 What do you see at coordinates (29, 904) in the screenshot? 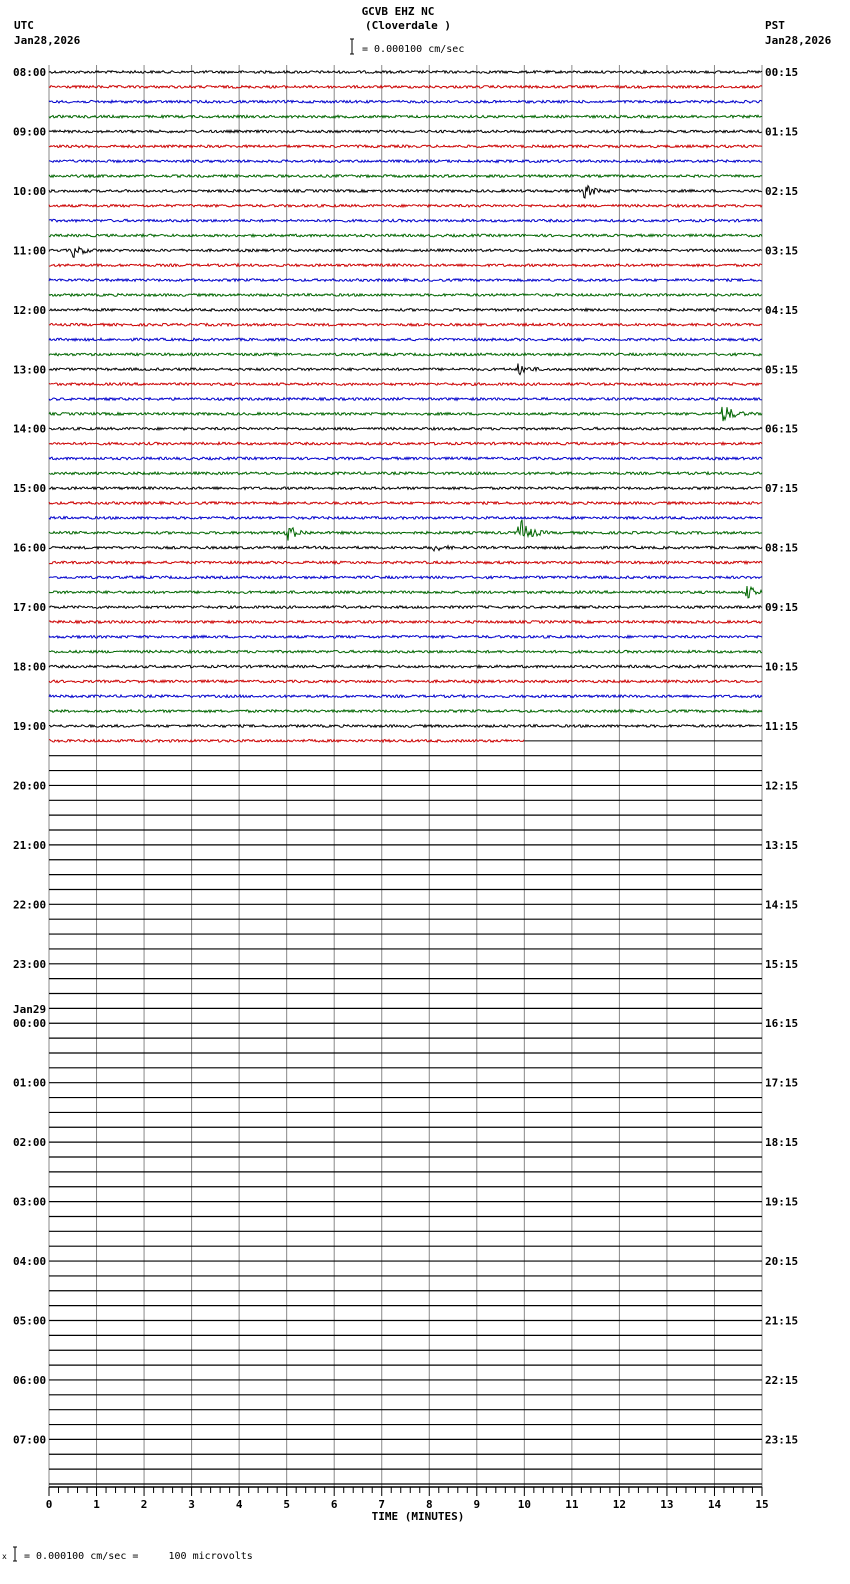
I see `utc-hour-label: 22:00` at bounding box center [29, 904].